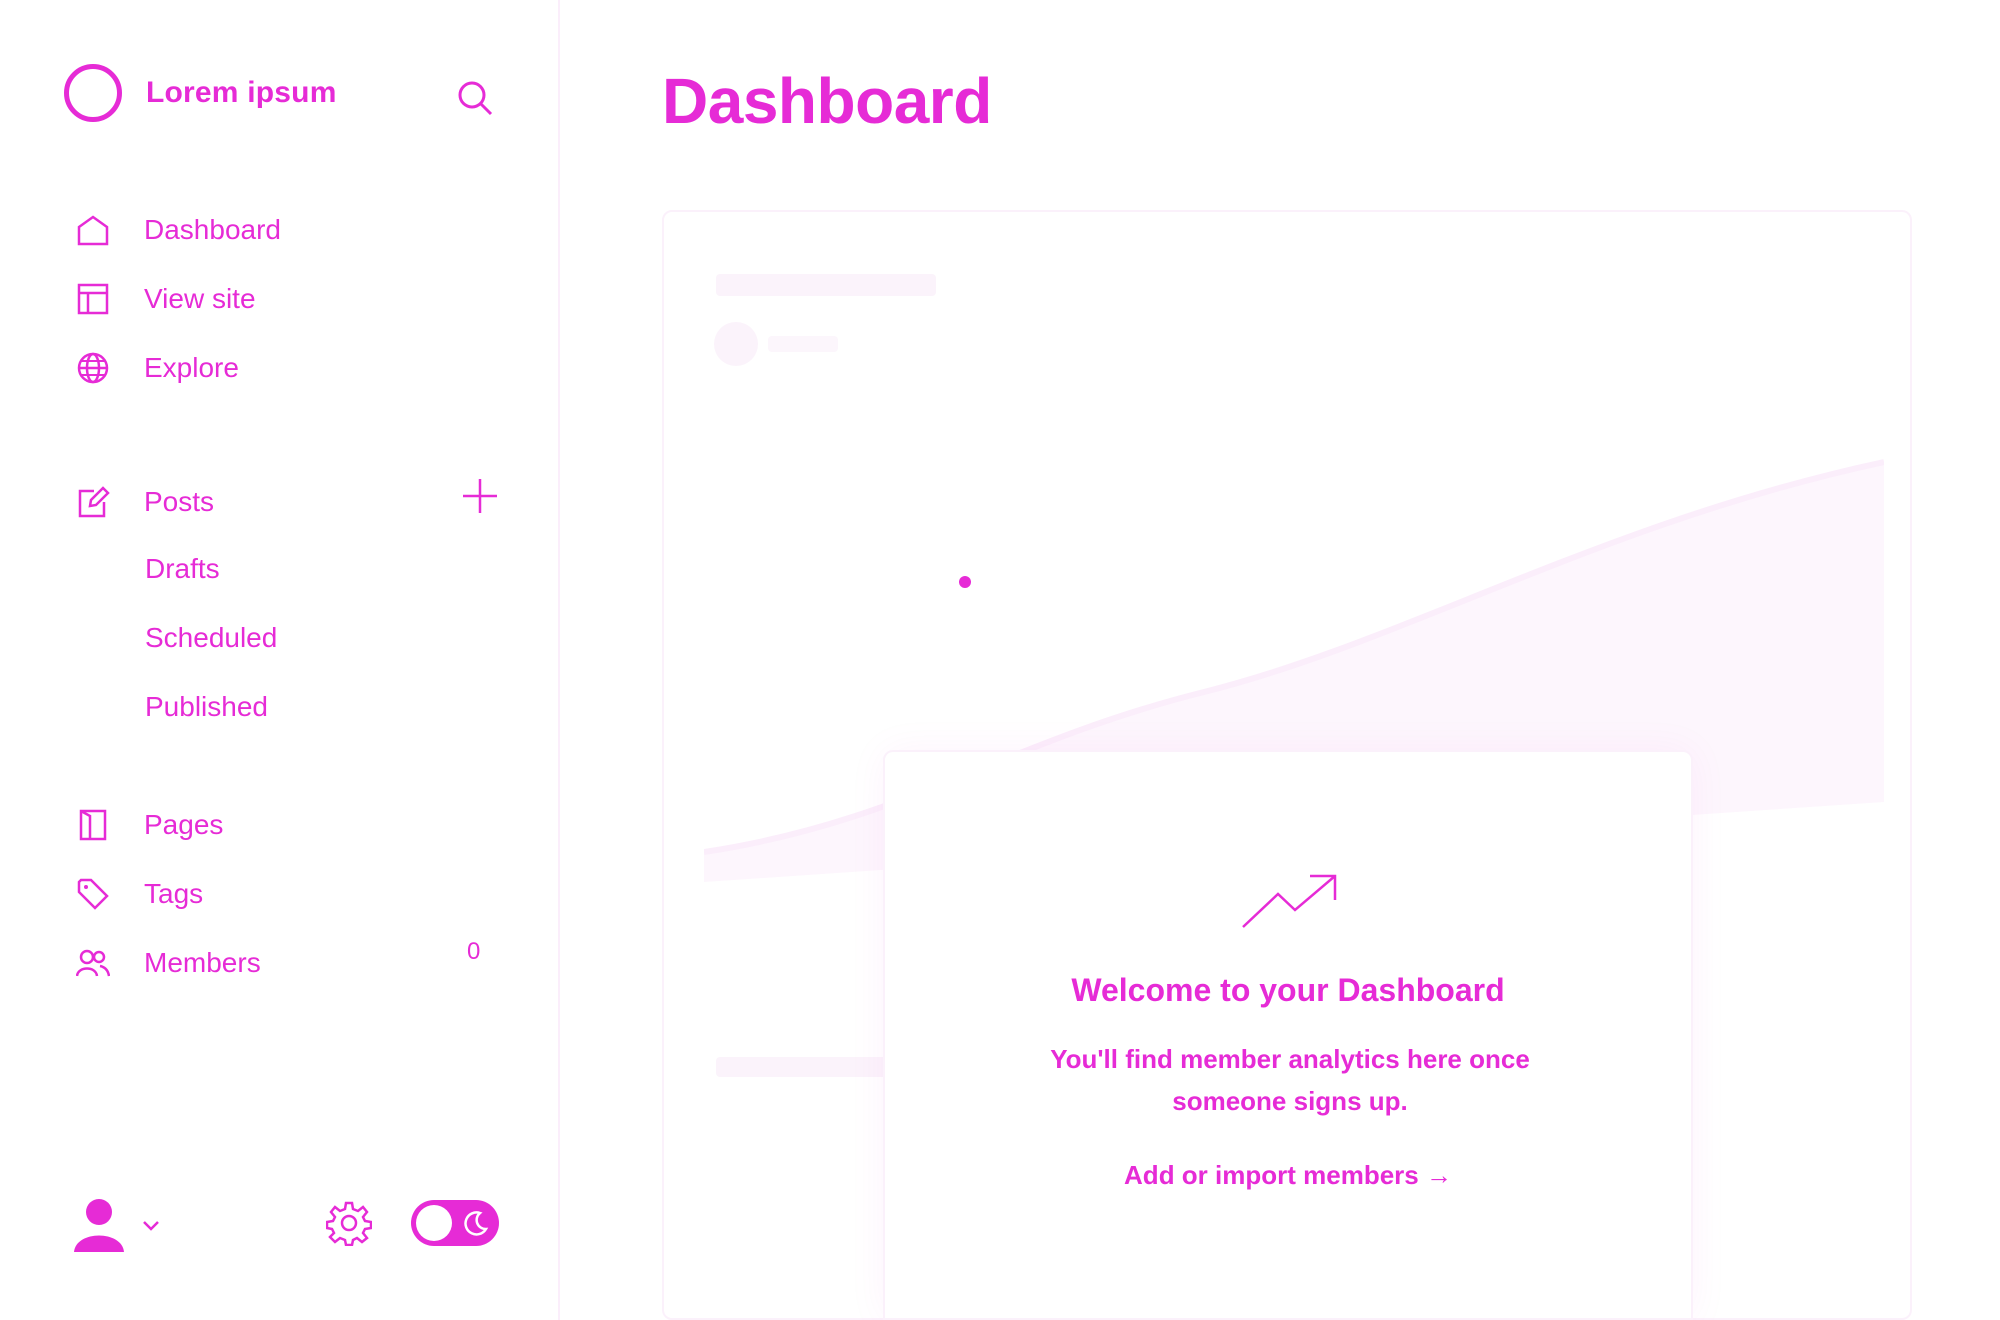 The height and width of the screenshot is (1320, 2000). What do you see at coordinates (434, 1223) in the screenshot?
I see `toggle-knob` at bounding box center [434, 1223].